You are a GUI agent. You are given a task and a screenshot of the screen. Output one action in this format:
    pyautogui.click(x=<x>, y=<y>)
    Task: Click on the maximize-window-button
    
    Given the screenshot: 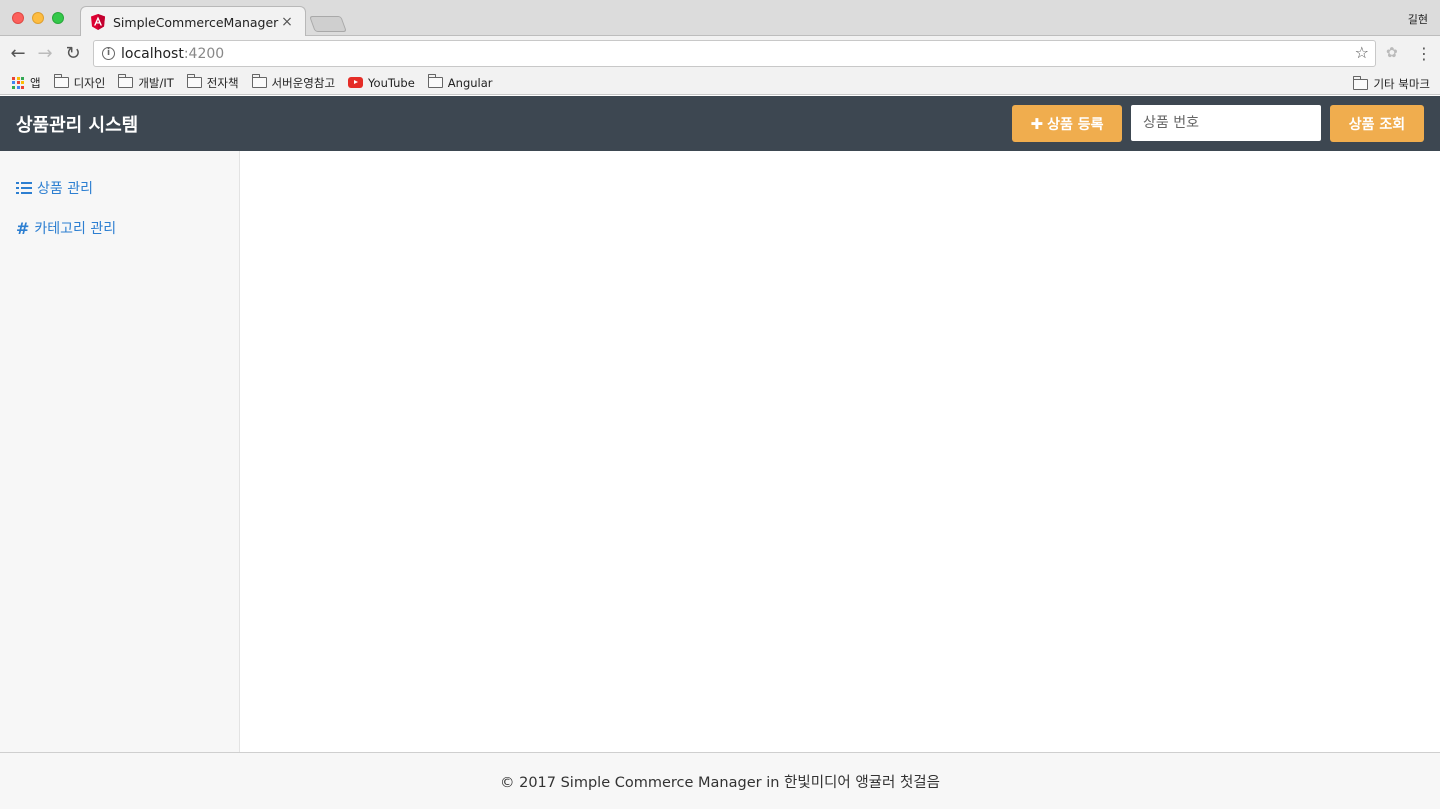 What is the action you would take?
    pyautogui.click(x=58, y=18)
    